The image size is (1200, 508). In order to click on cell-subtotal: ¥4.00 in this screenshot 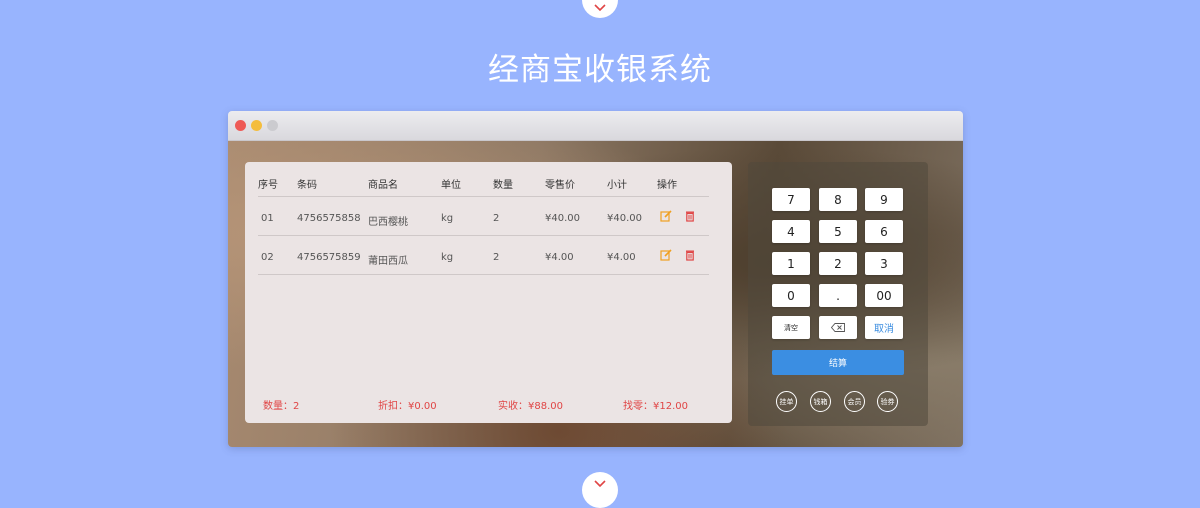, I will do `click(621, 257)`.